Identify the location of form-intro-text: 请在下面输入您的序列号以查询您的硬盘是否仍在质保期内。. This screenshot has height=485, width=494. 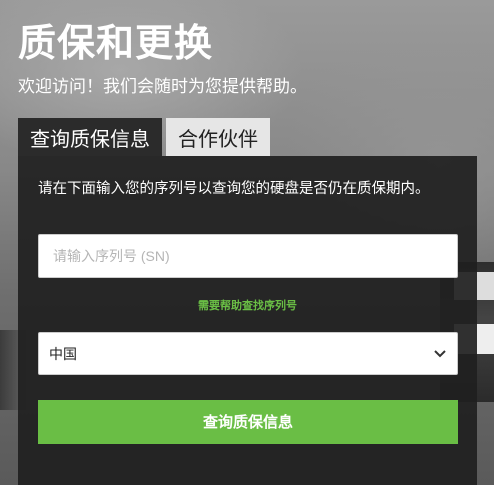
(234, 189).